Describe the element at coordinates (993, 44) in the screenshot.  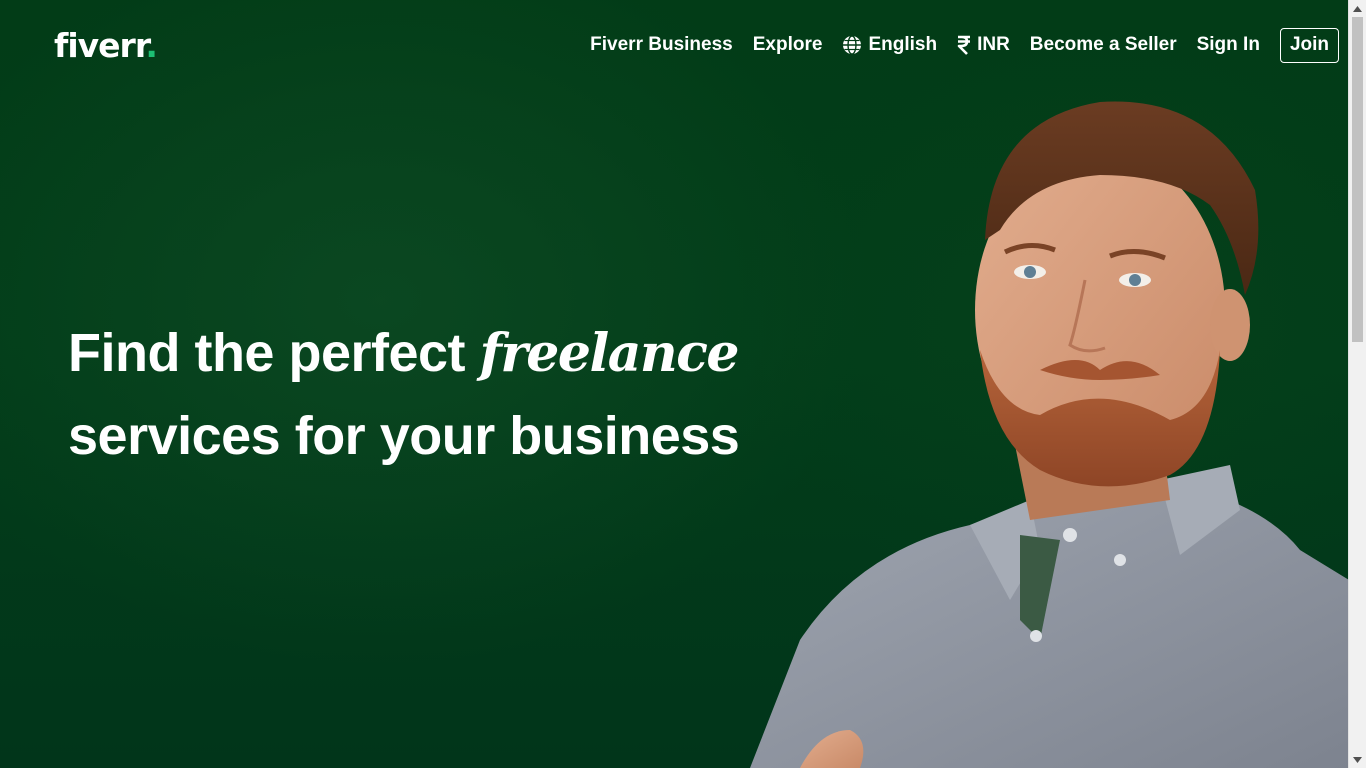
I see `nav-currency-label: INR` at that location.